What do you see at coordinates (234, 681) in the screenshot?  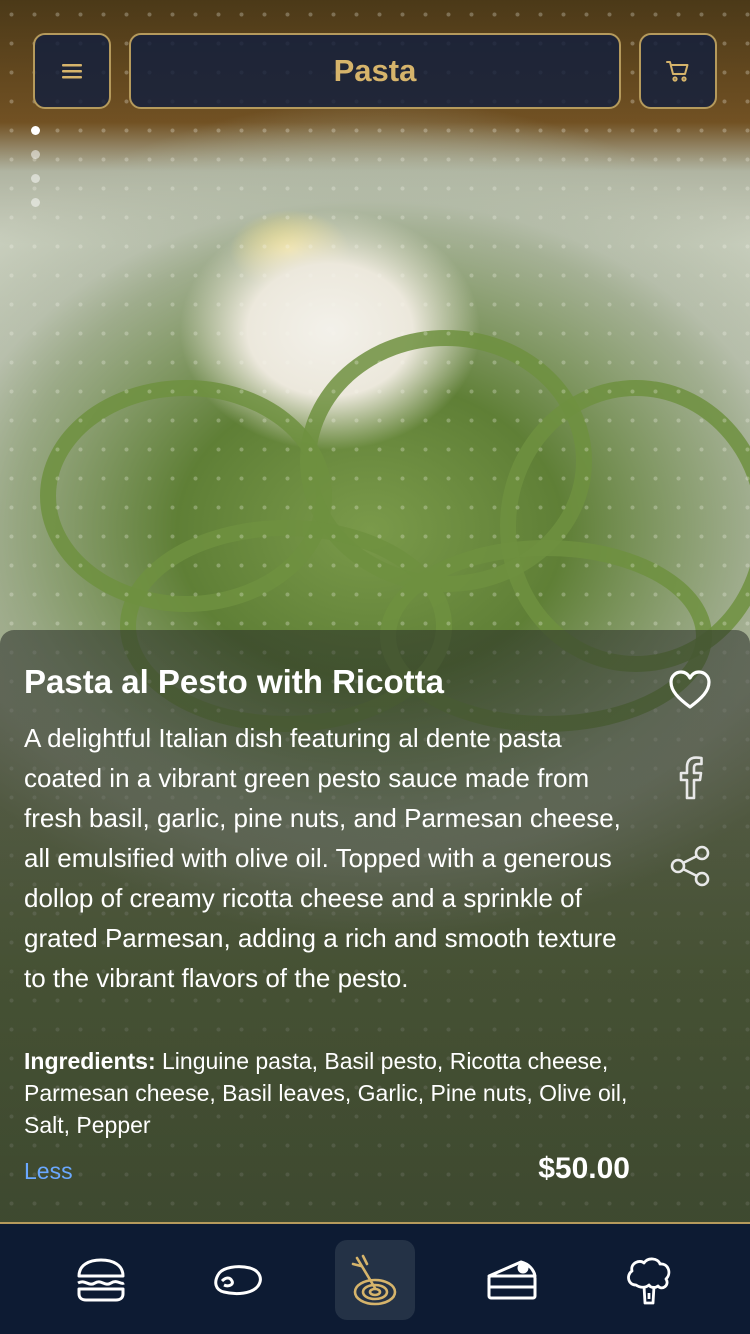 I see `dish-title: Pasta al Pesto with Ricotta` at bounding box center [234, 681].